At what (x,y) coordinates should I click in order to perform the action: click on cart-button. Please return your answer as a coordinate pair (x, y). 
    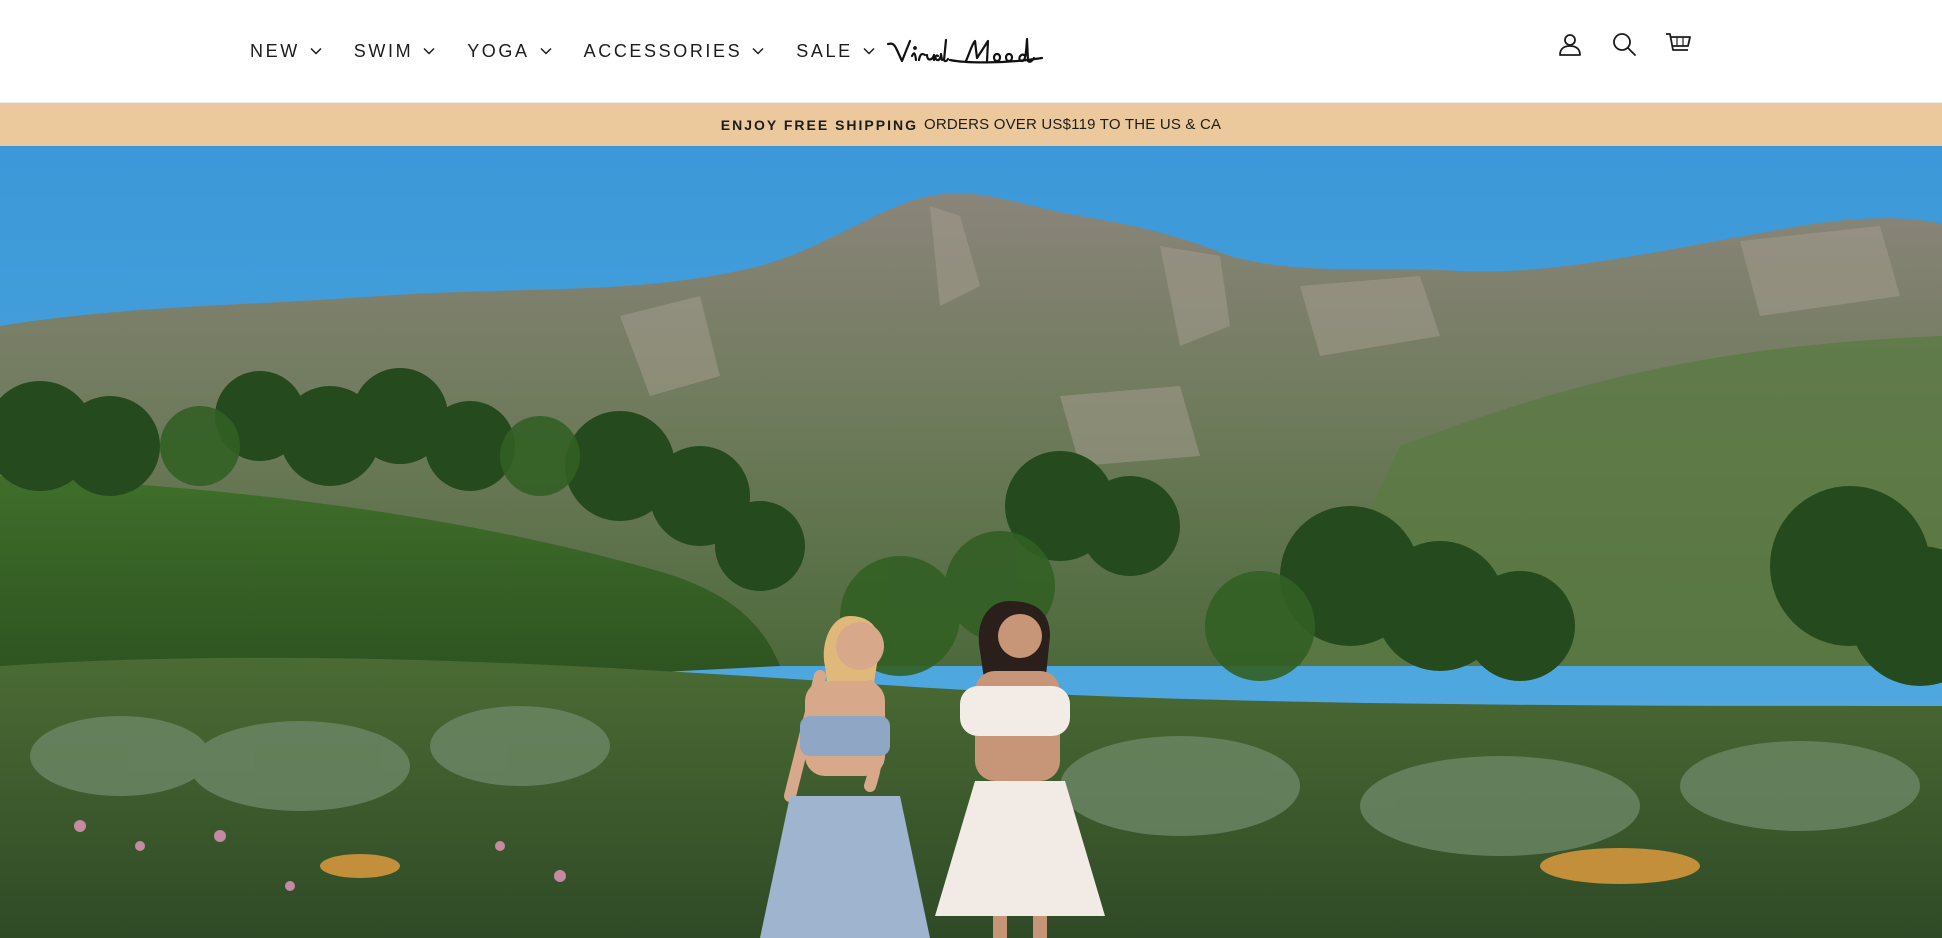
    Looking at the image, I should click on (1678, 44).